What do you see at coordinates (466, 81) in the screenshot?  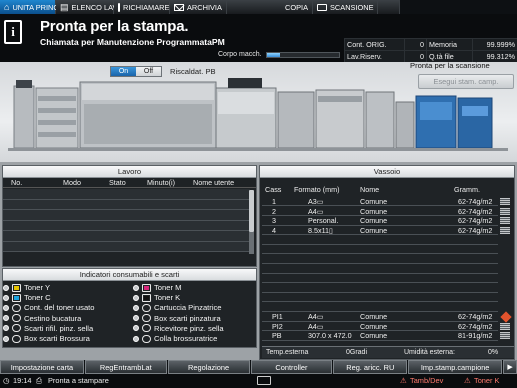 I see `print-sample-button: Esegui stam. camp.` at bounding box center [466, 81].